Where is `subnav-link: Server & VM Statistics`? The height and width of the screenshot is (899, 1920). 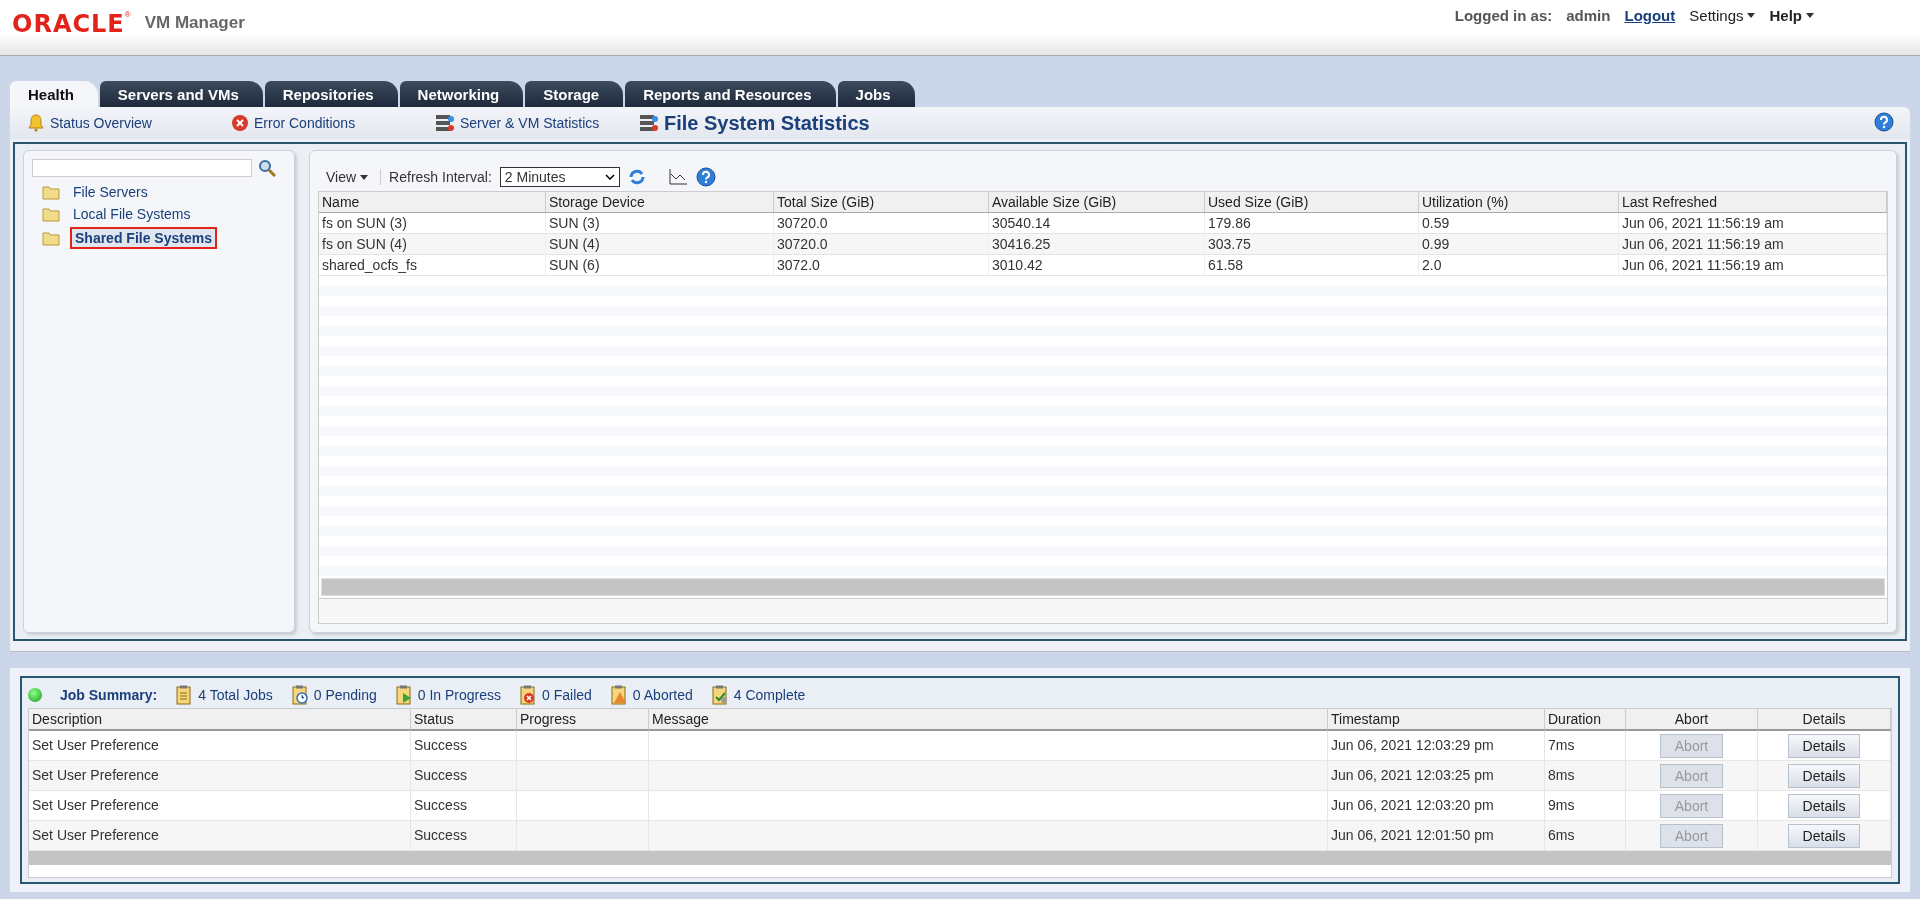
subnav-link: Server & VM Statistics is located at coordinates (530, 123).